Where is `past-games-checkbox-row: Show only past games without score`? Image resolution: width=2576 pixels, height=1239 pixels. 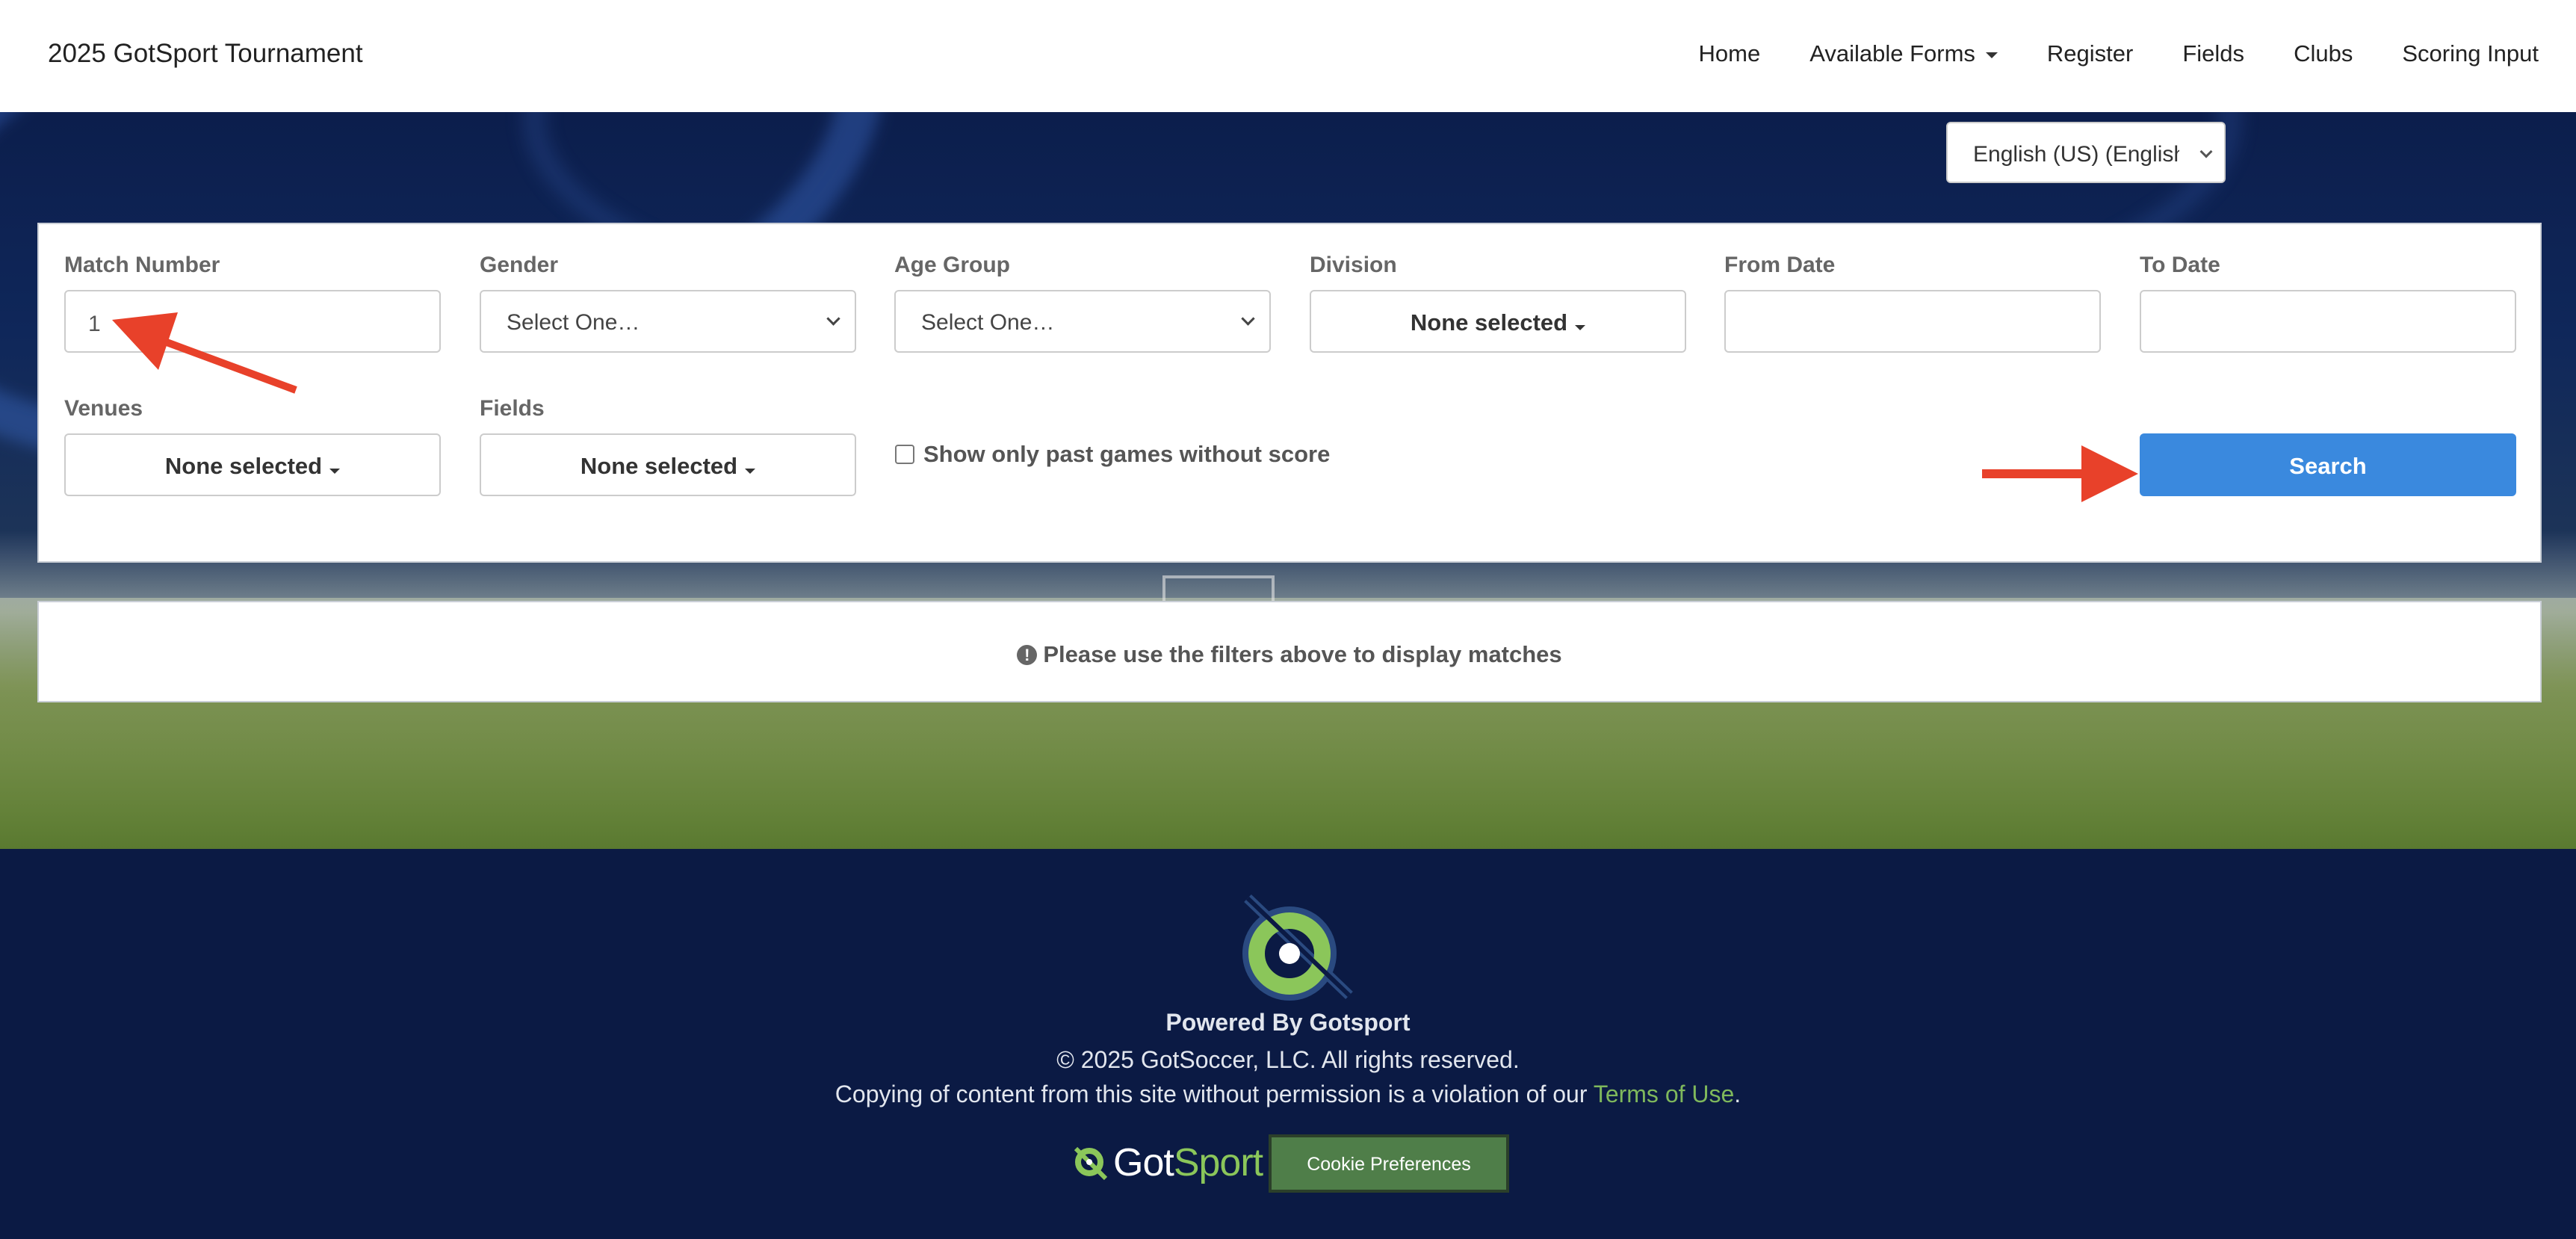 past-games-checkbox-row: Show only past games without score is located at coordinates (1112, 454).